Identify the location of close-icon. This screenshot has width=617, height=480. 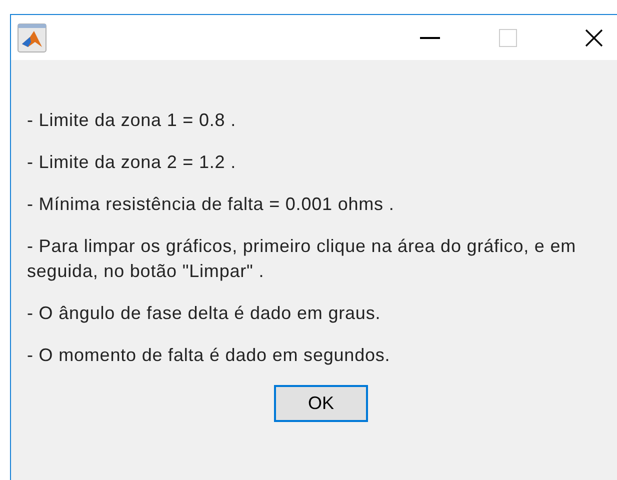
(594, 37).